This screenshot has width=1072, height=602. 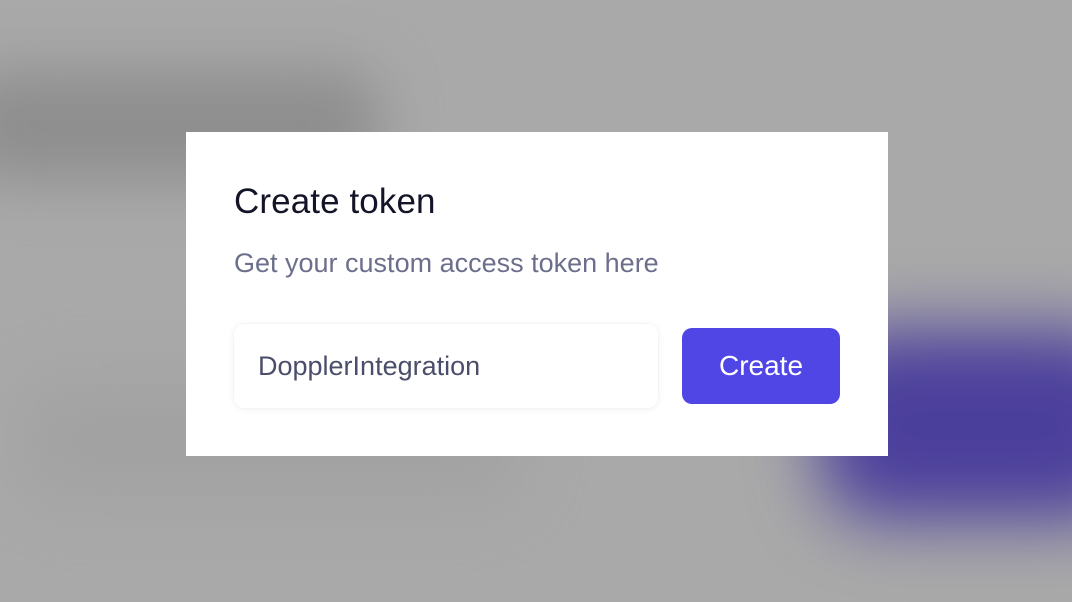 I want to click on dialog-title: Create token, so click(x=335, y=201).